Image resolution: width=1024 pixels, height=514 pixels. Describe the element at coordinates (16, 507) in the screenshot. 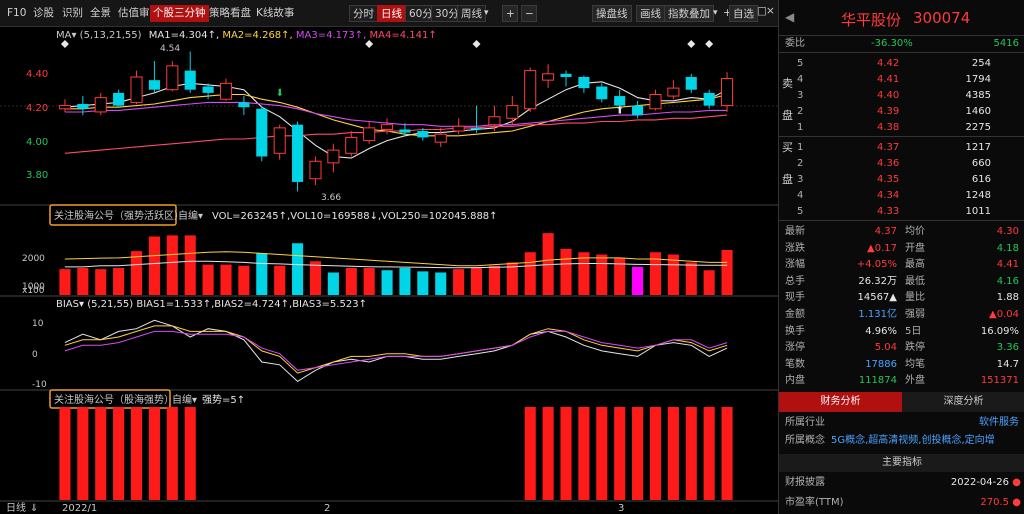

I see `bottom-period: 日线` at that location.